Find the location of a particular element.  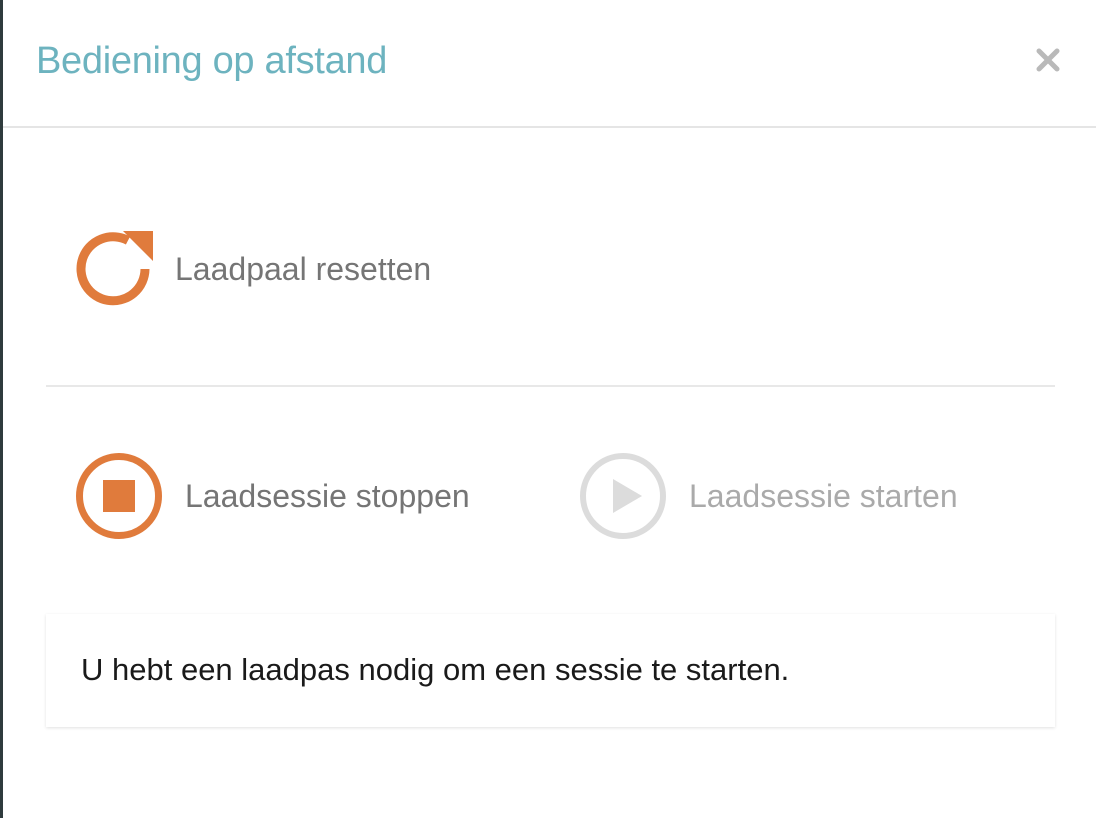

close-button is located at coordinates (1048, 60).